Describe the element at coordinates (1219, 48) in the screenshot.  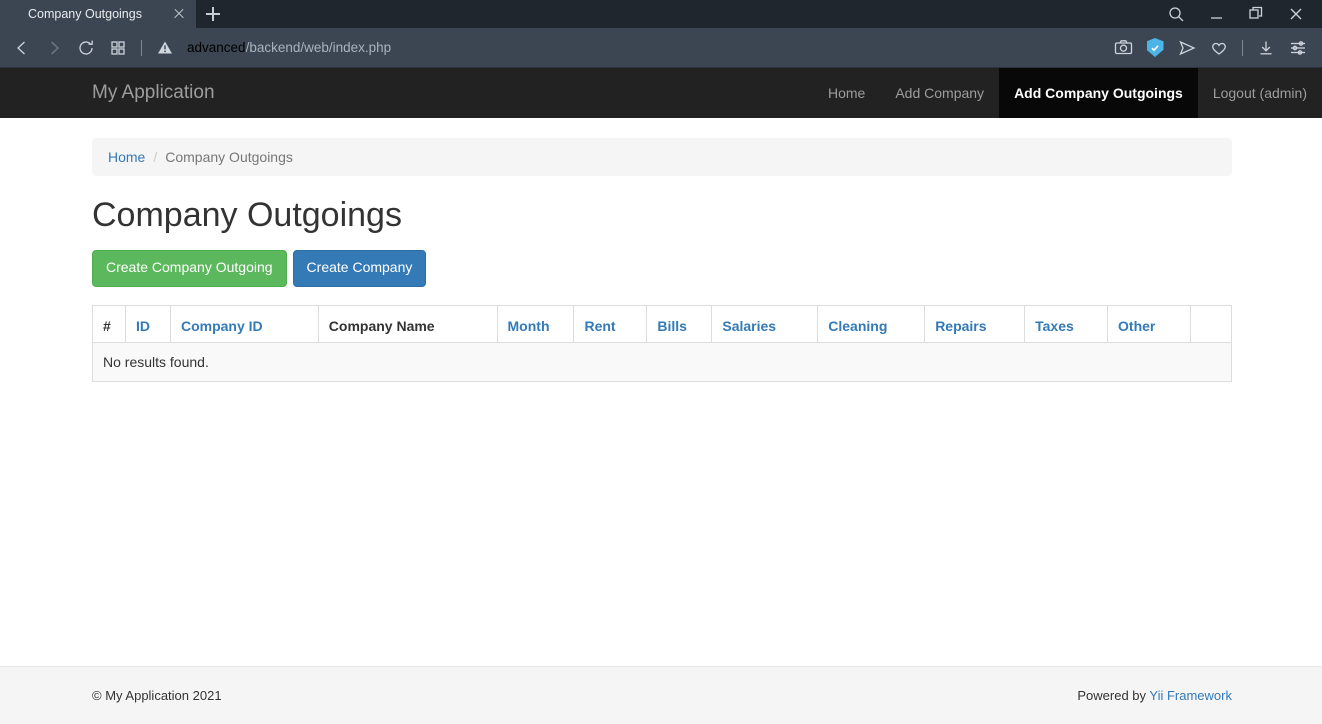
I see `heart-icon` at that location.